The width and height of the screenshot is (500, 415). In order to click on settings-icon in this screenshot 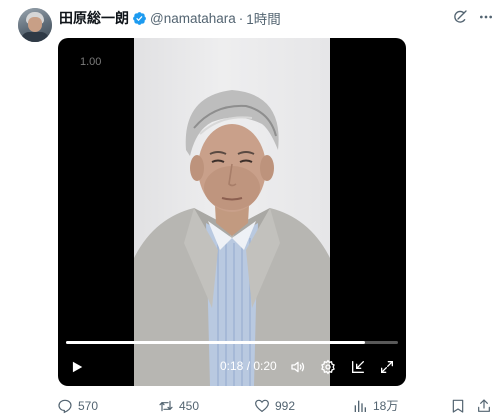, I will do `click(328, 367)`.